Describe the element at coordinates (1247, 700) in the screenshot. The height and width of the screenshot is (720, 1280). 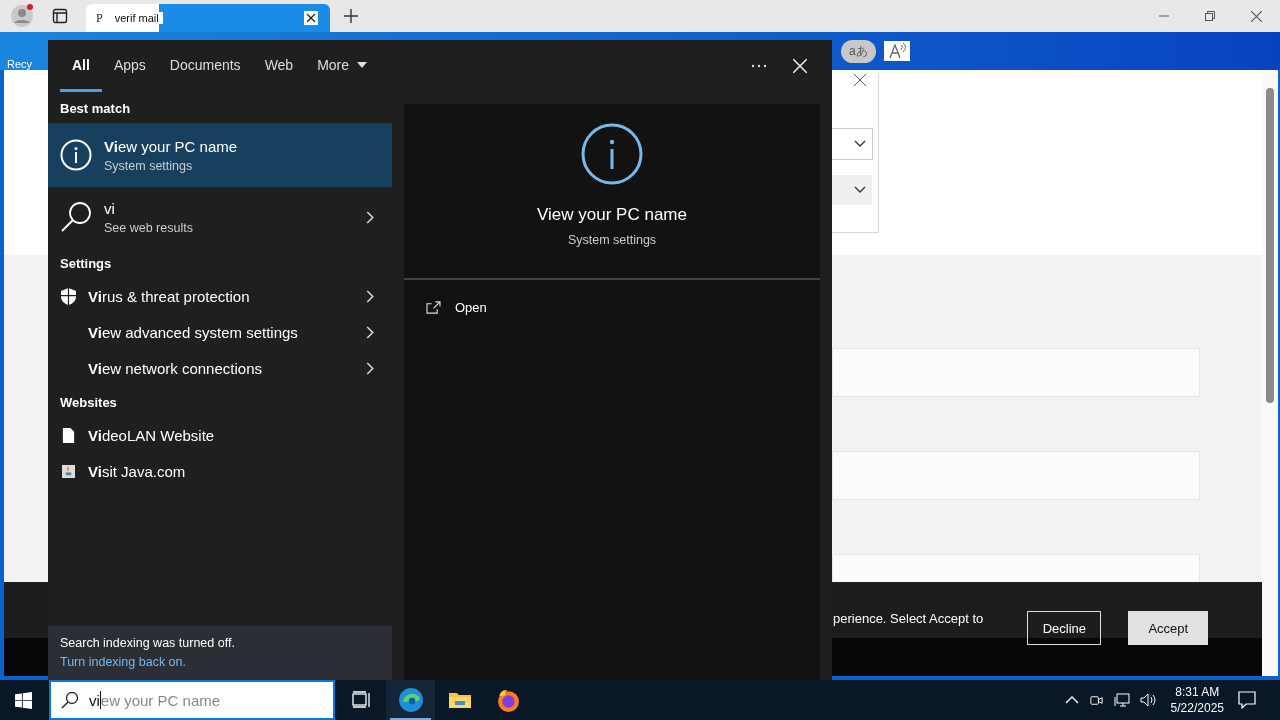
I see `notification-icon` at that location.